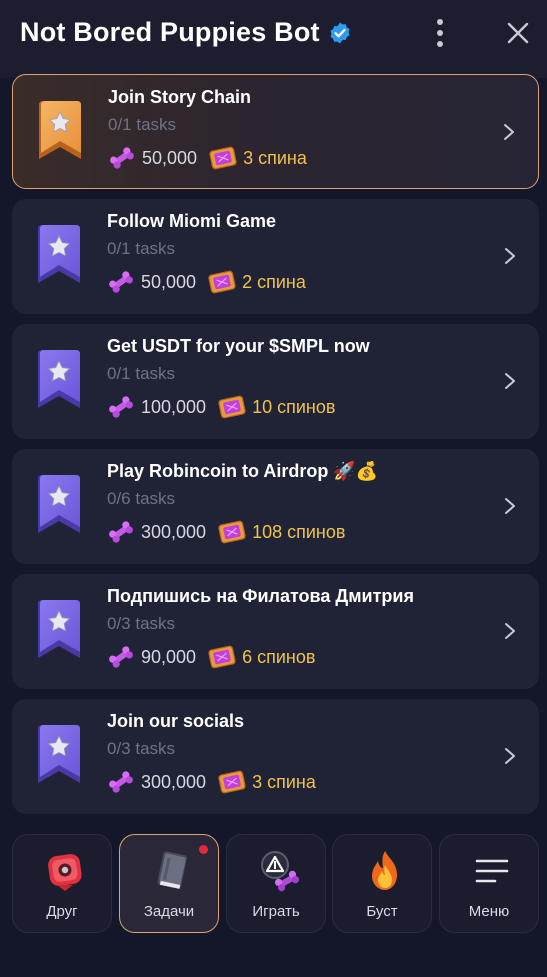 The height and width of the screenshot is (977, 547). What do you see at coordinates (192, 221) in the screenshot?
I see `task-title: Follow Miomi Game` at bounding box center [192, 221].